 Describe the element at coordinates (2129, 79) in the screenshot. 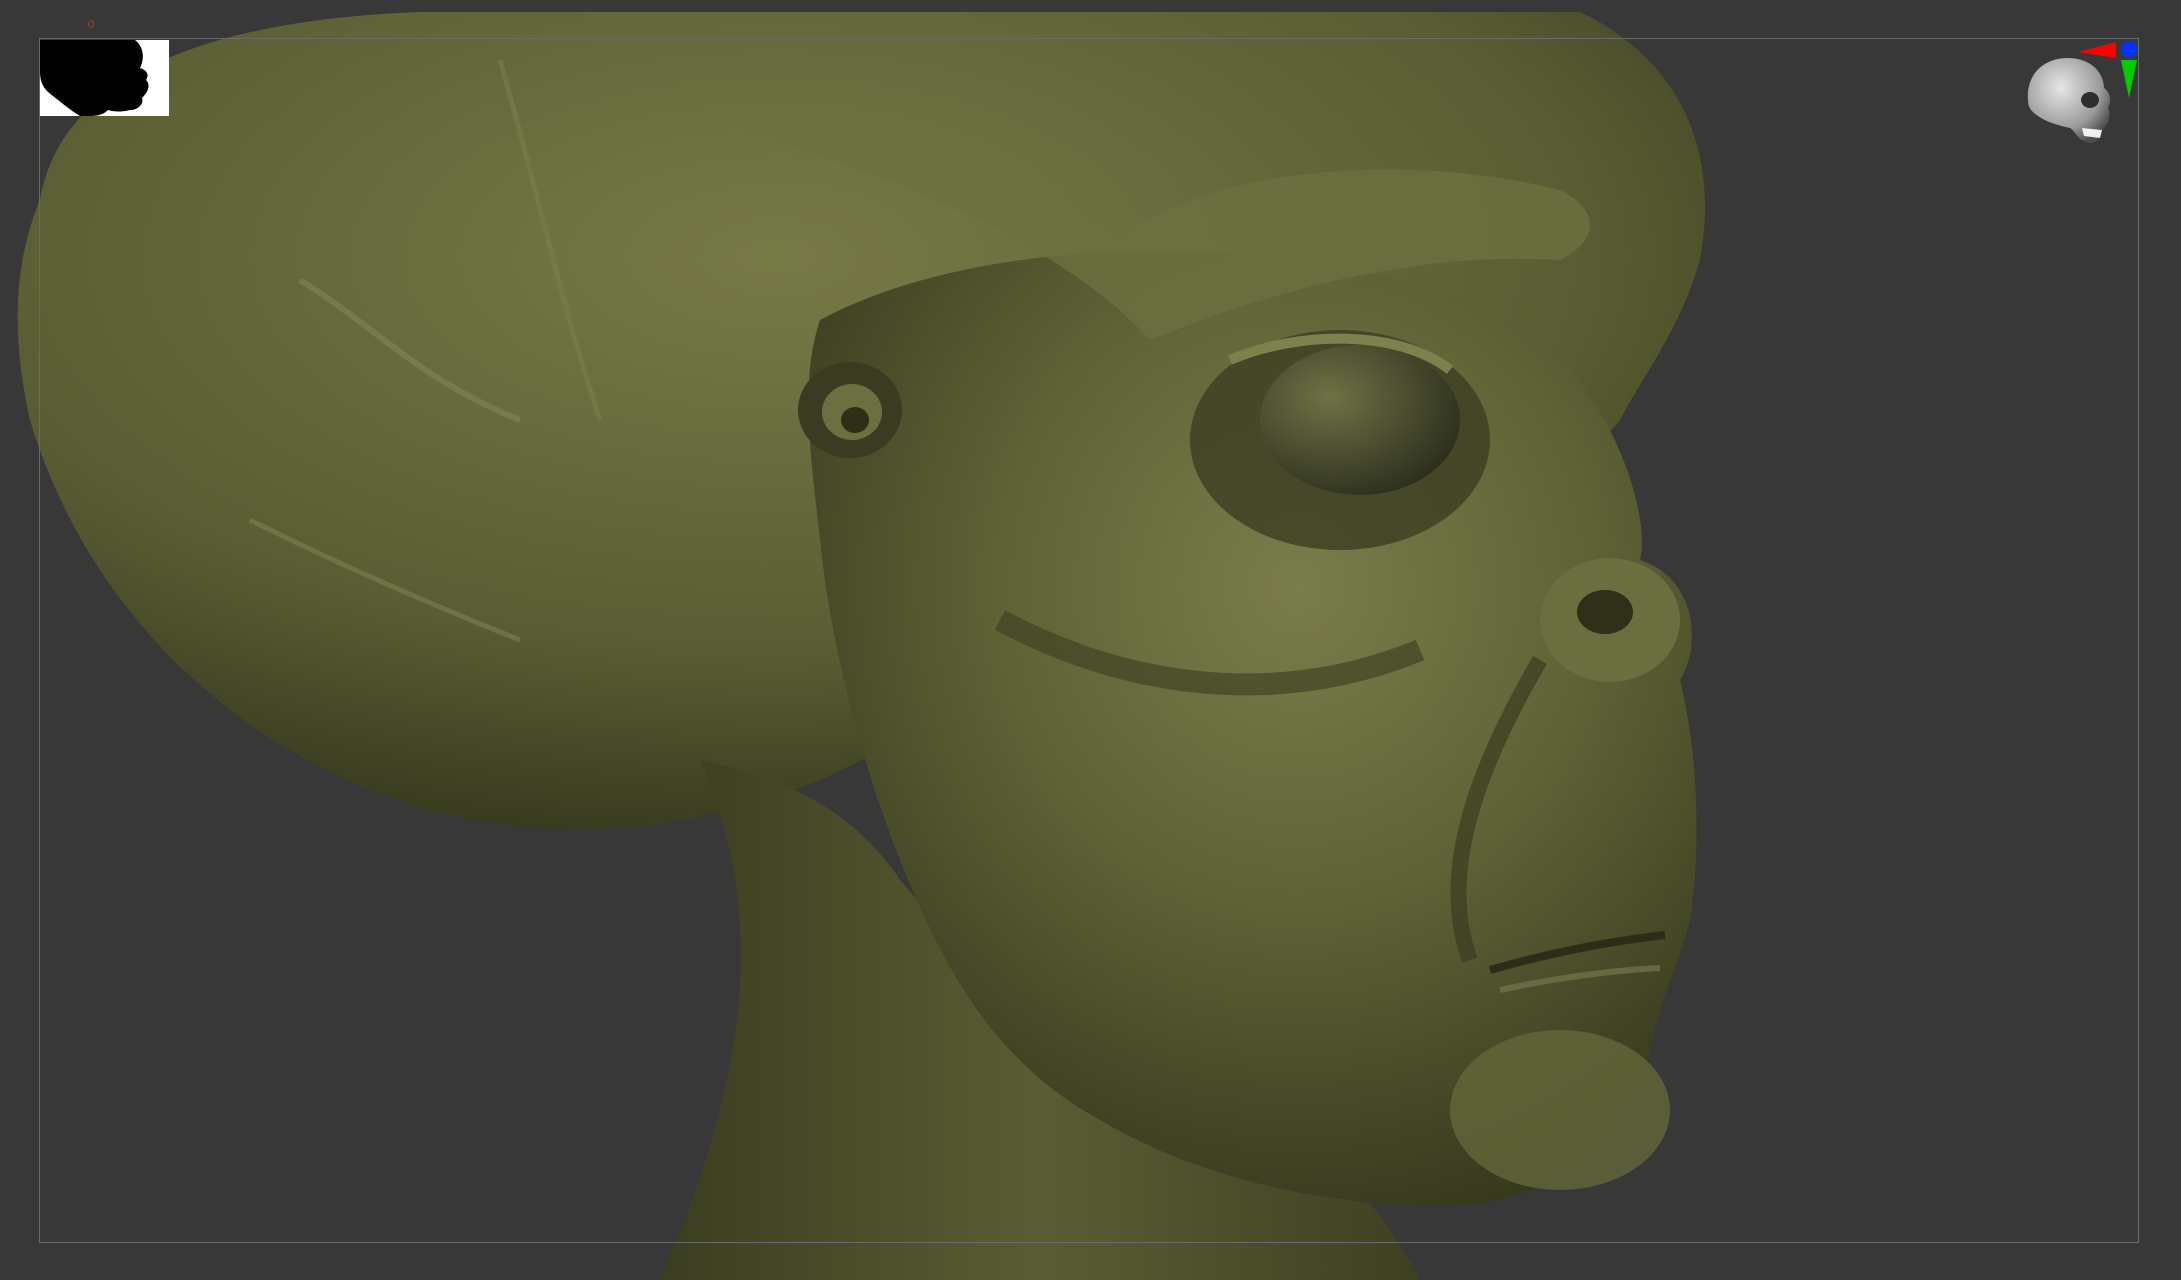

I see `y-axis-arrow` at that location.